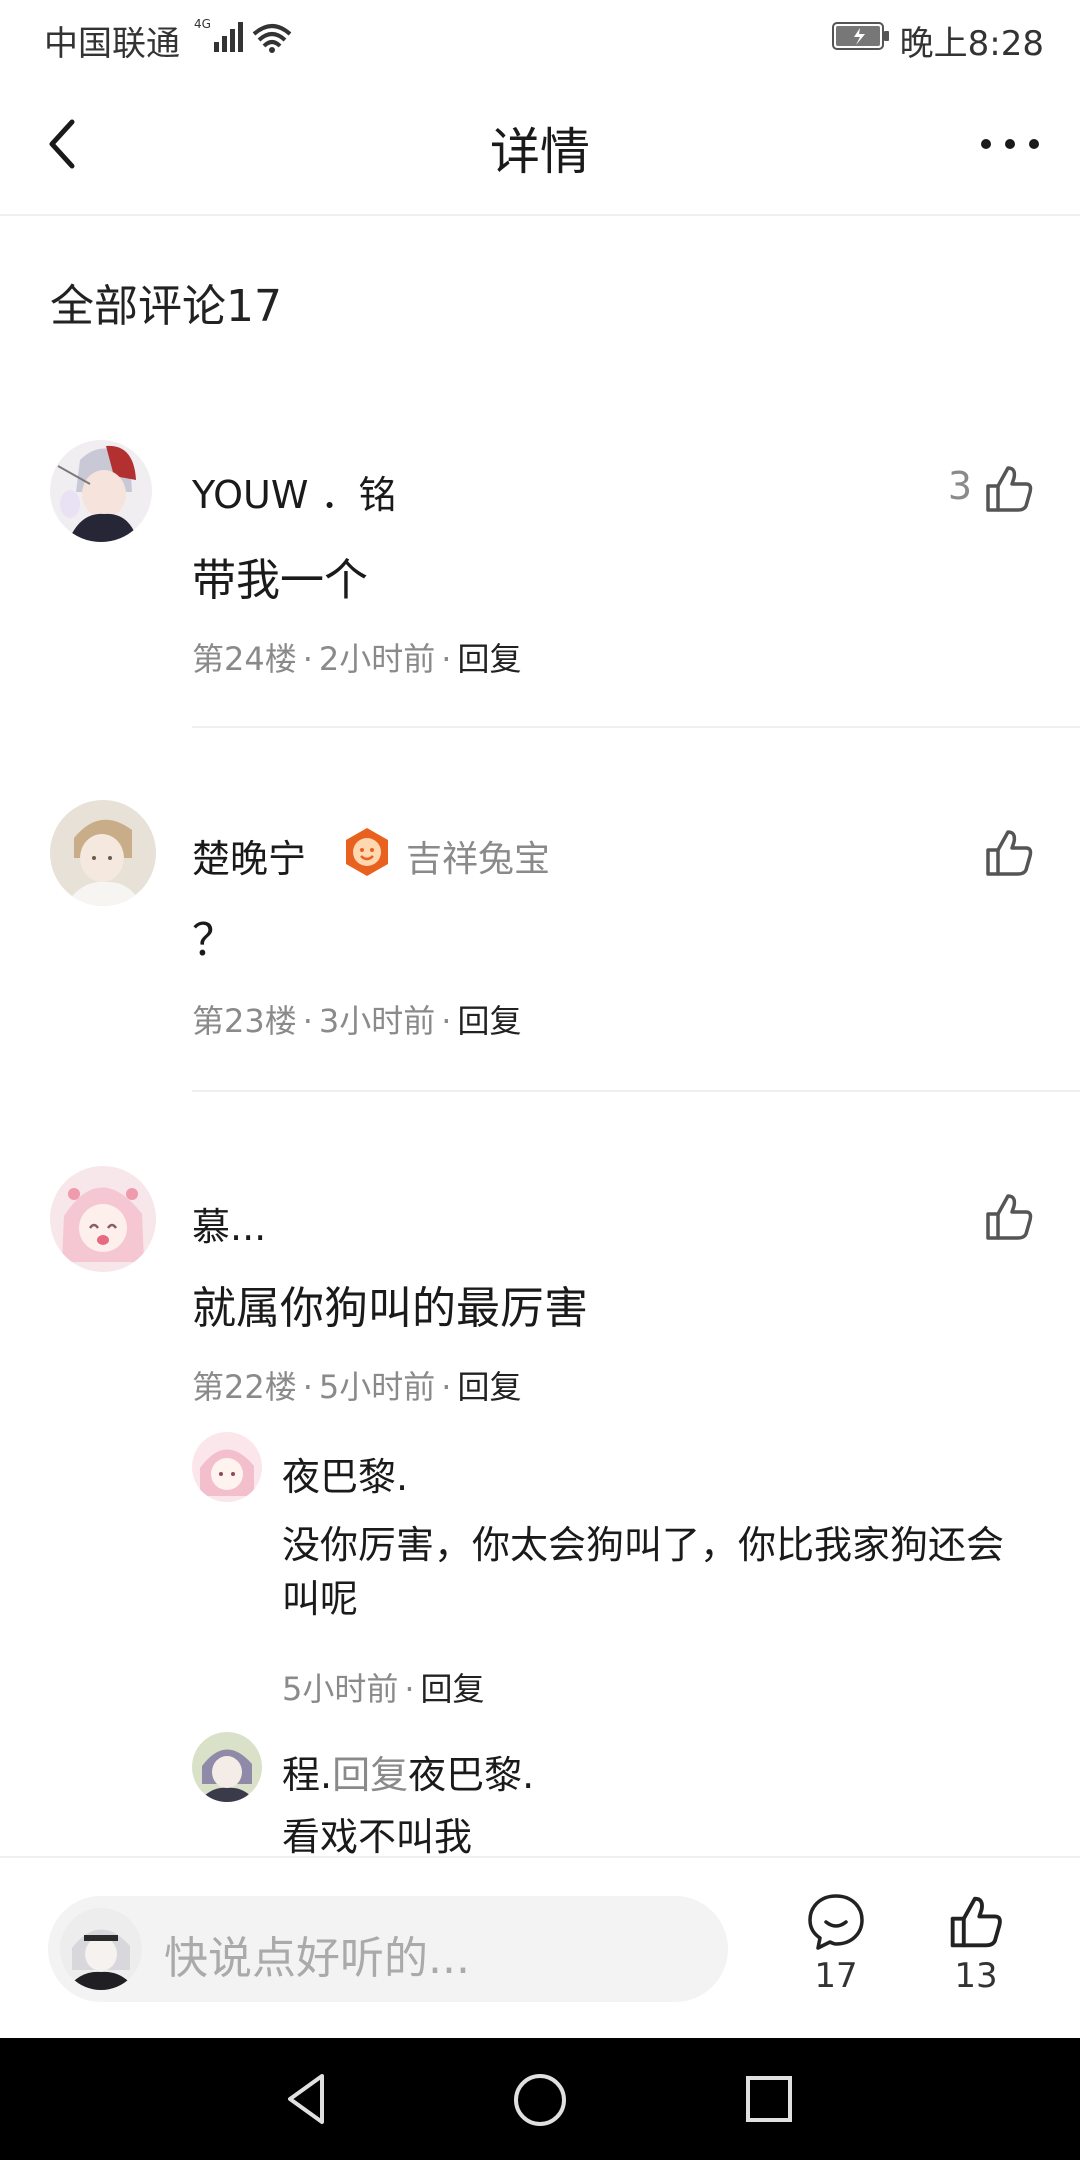 The width and height of the screenshot is (1080, 2160). What do you see at coordinates (959, 486) in the screenshot?
I see `like-count: 3` at bounding box center [959, 486].